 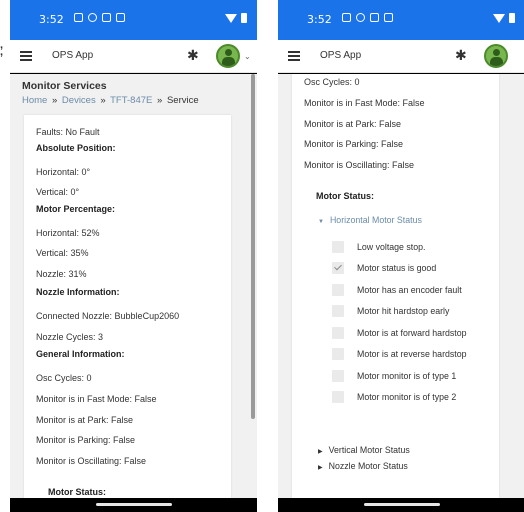 What do you see at coordinates (369, 450) in the screenshot?
I see `tree-header-label: Vertical Motor Status` at bounding box center [369, 450].